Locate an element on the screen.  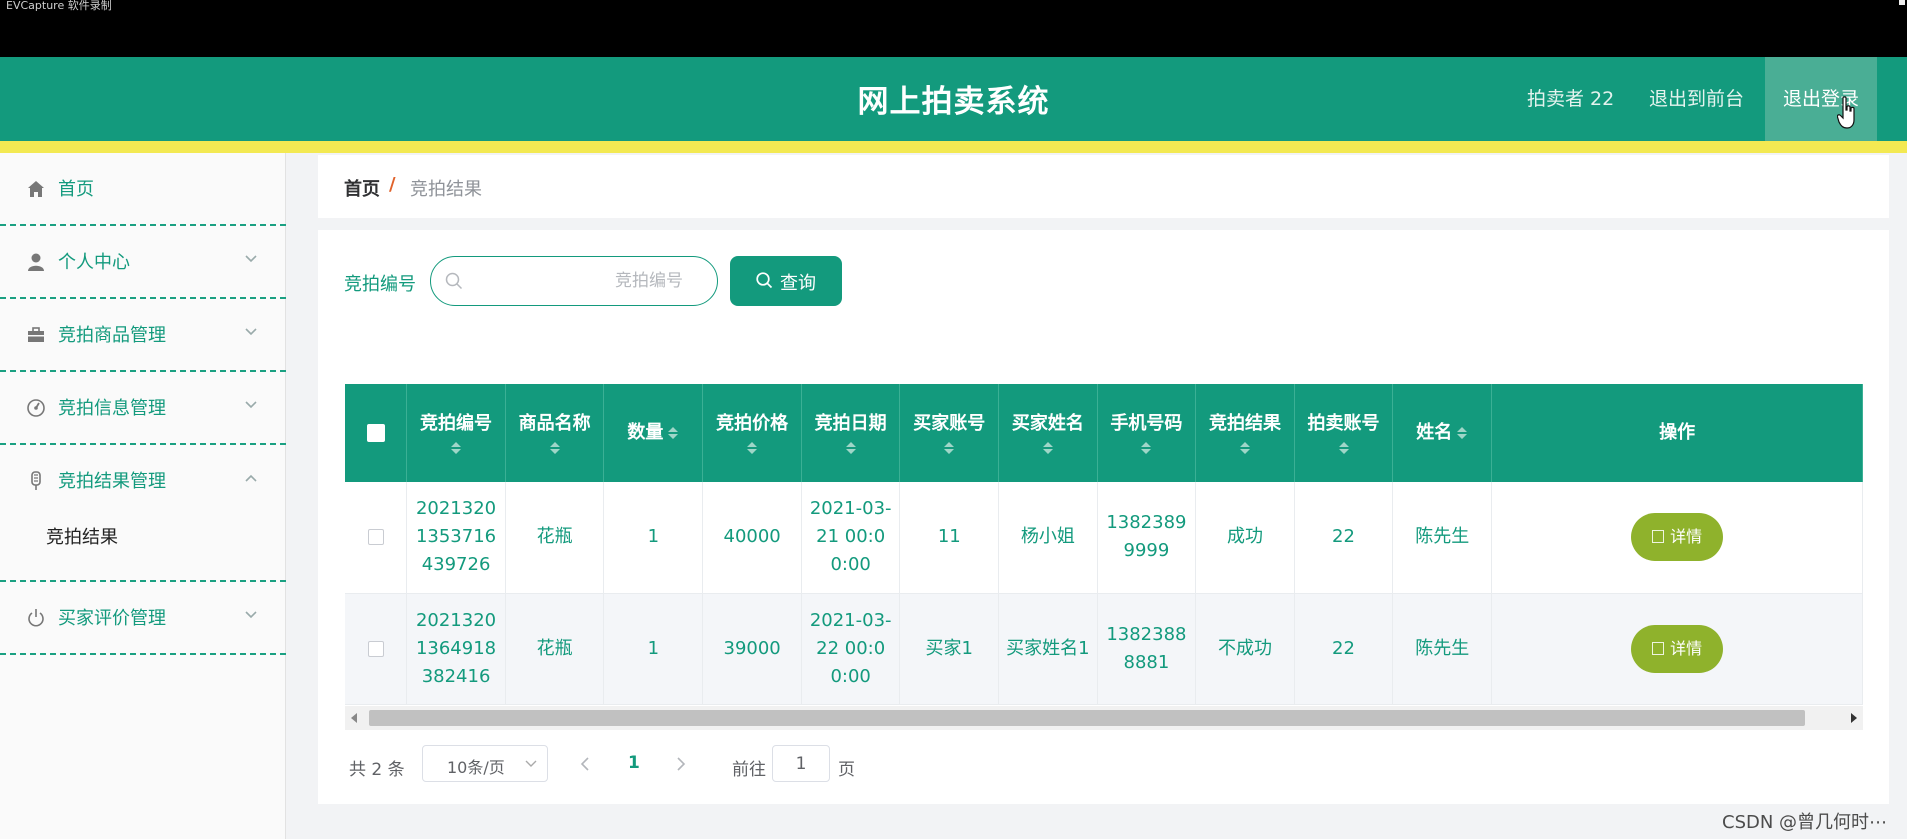
cell-code: 20213201364918382416 is located at coordinates (456, 649).